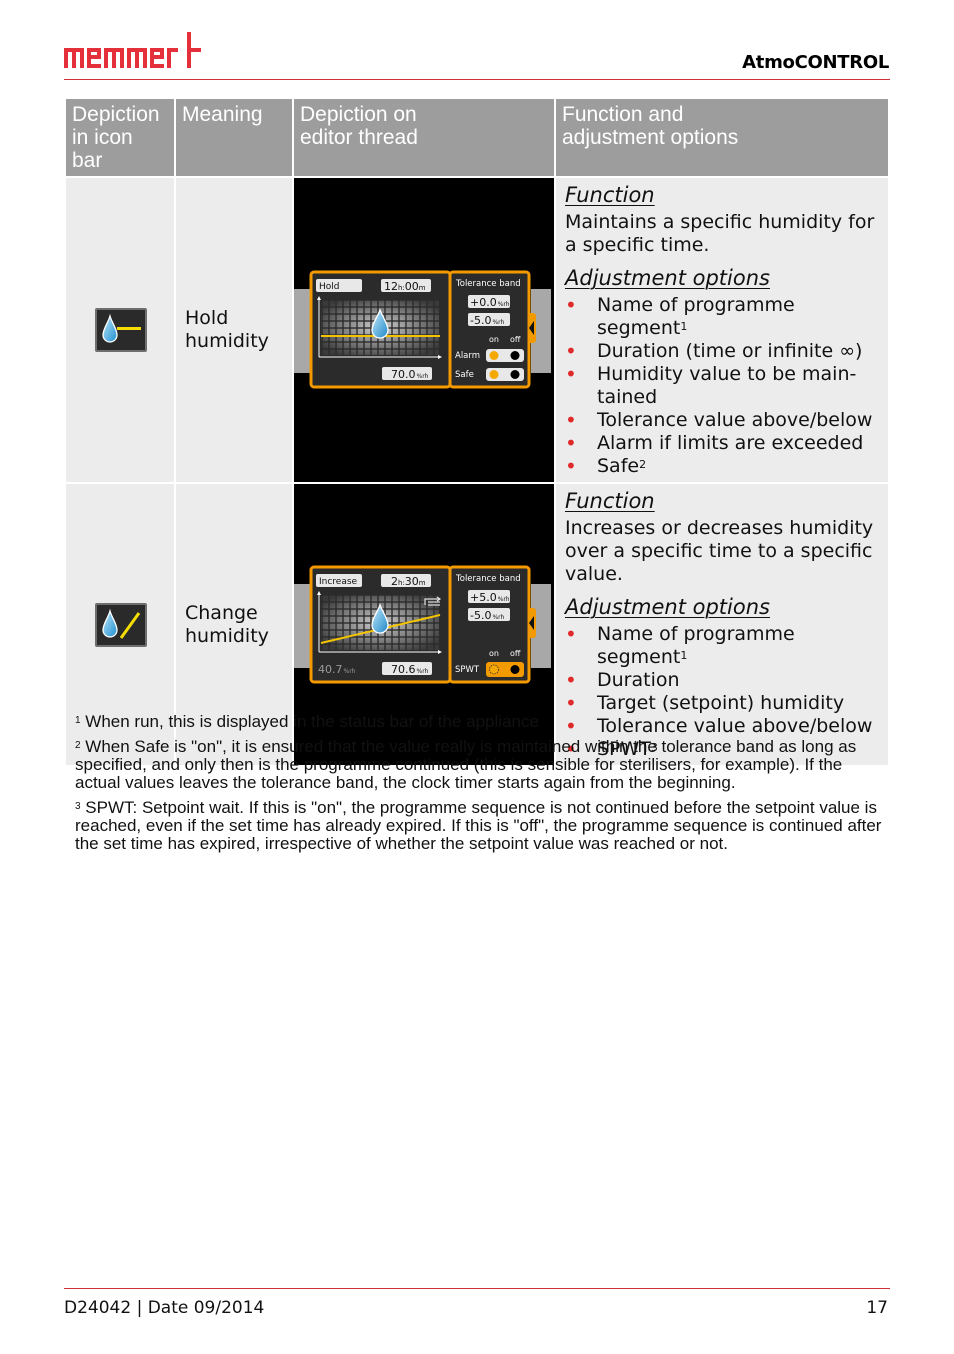 This screenshot has height=1354, width=954. Describe the element at coordinates (722, 443) in the screenshot. I see `option-item: Alarm if limits are exceeded` at that location.